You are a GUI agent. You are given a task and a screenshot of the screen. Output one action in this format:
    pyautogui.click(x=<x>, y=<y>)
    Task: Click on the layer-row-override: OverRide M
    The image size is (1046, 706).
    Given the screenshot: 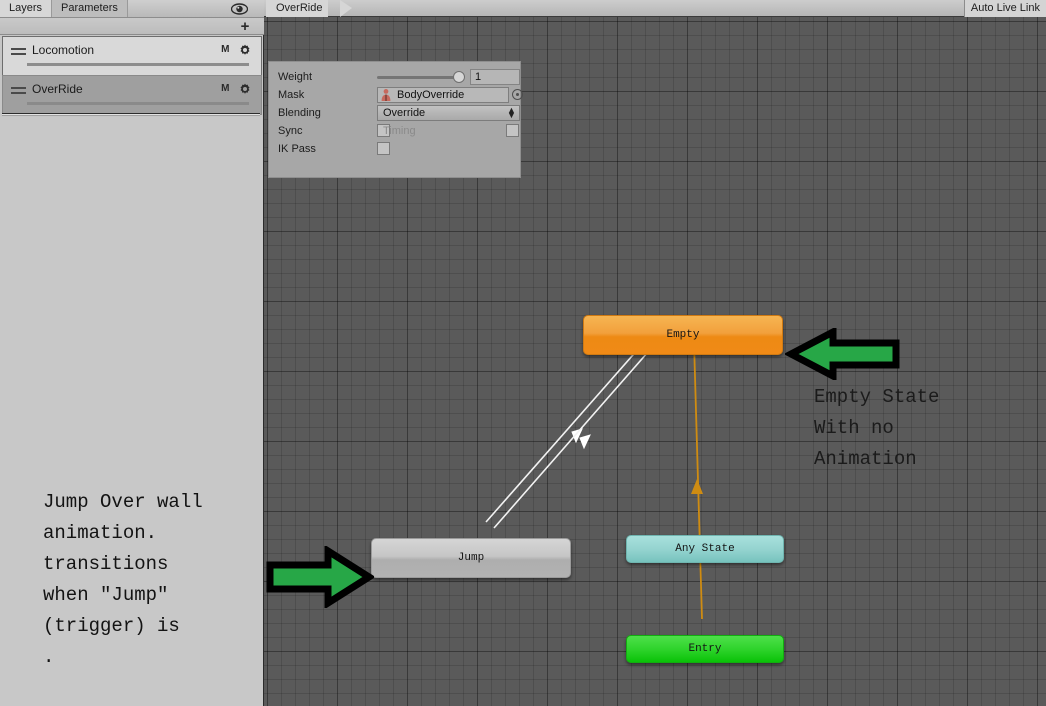 What is the action you would take?
    pyautogui.click(x=132, y=95)
    